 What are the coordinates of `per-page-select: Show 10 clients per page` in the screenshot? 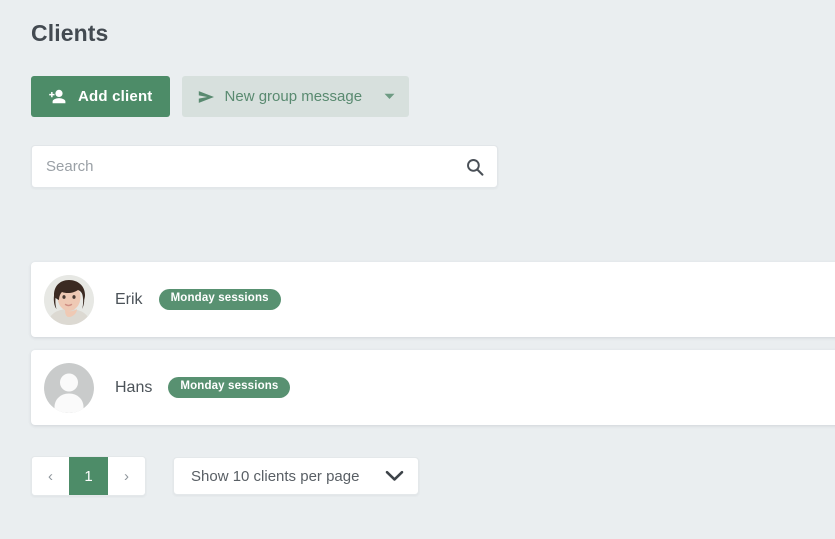 It's located at (296, 476).